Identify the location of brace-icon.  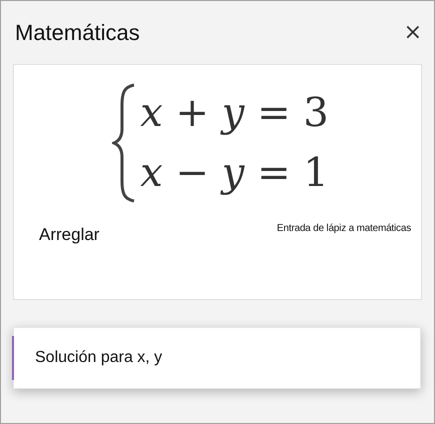
(124, 143).